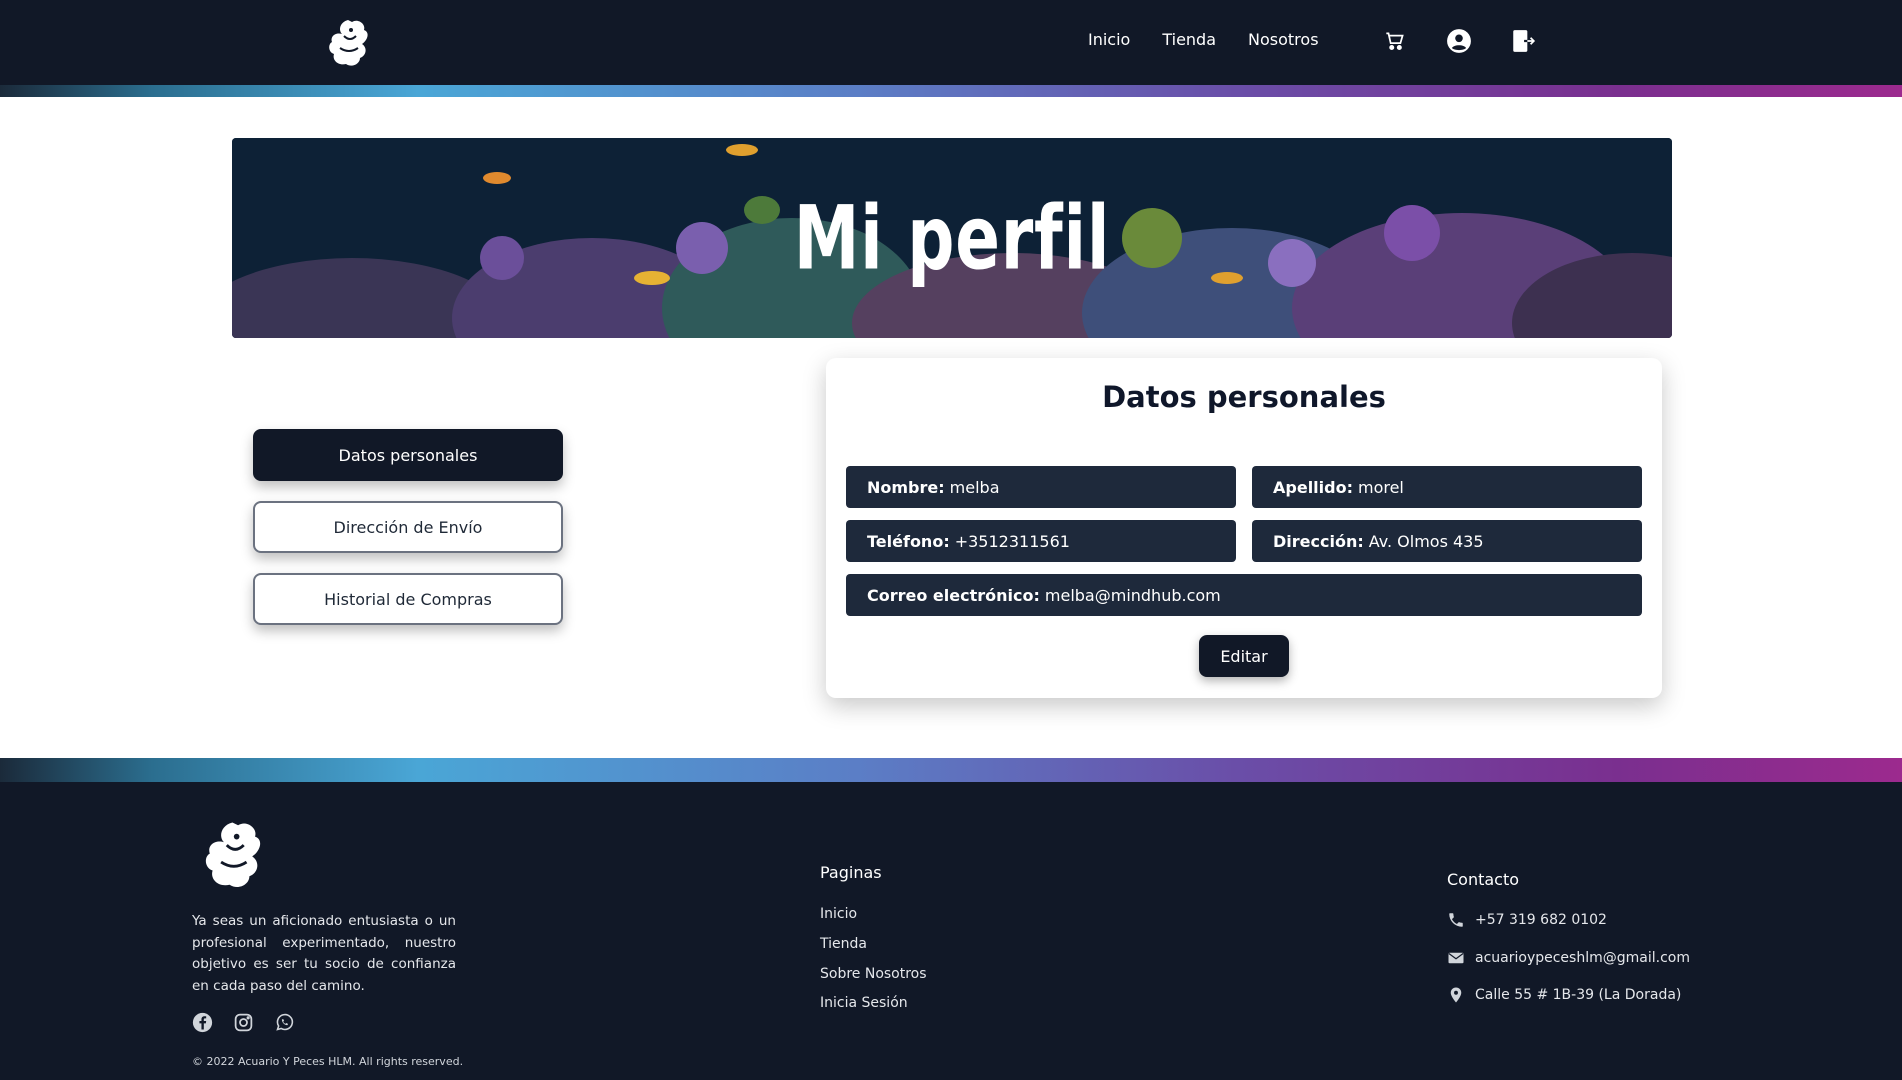  Describe the element at coordinates (974, 487) in the screenshot. I see `field-value: melba` at that location.